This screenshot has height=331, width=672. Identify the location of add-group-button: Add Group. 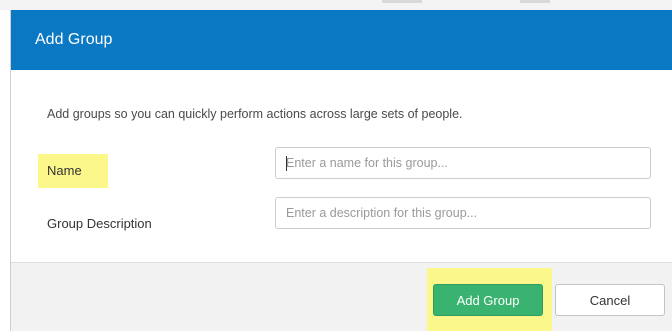
(488, 300).